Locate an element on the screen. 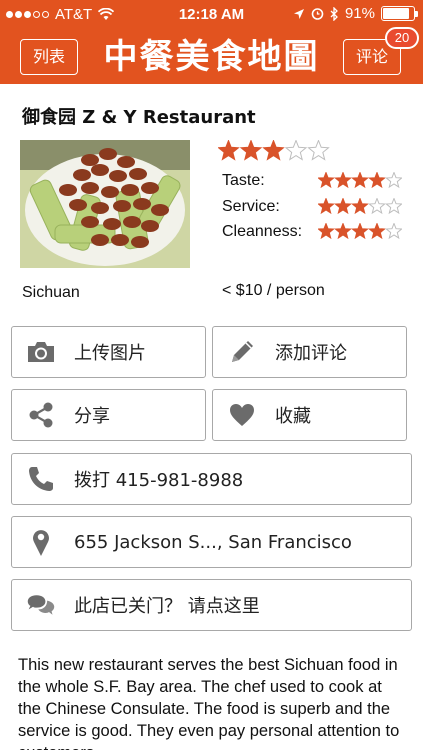 Image resolution: width=423 pixels, height=750 pixels. report-closed-button: 此店已关门？ 请点这里 is located at coordinates (211, 605).